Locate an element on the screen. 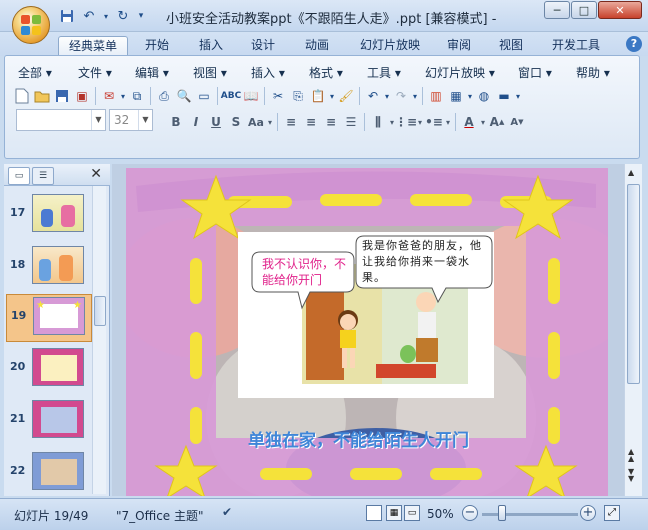 The width and height of the screenshot is (648, 530). print-preview-icon: 🔍 is located at coordinates (184, 96).